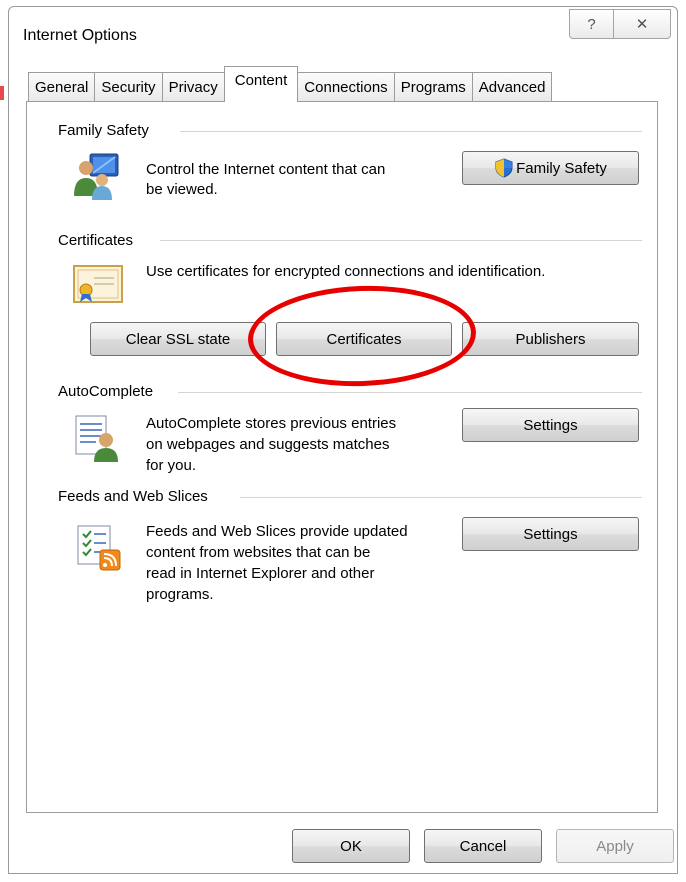 The height and width of the screenshot is (882, 686). What do you see at coordinates (277, 531) in the screenshot?
I see `feeds-description-line1: Feeds and Web Slices provide updated` at bounding box center [277, 531].